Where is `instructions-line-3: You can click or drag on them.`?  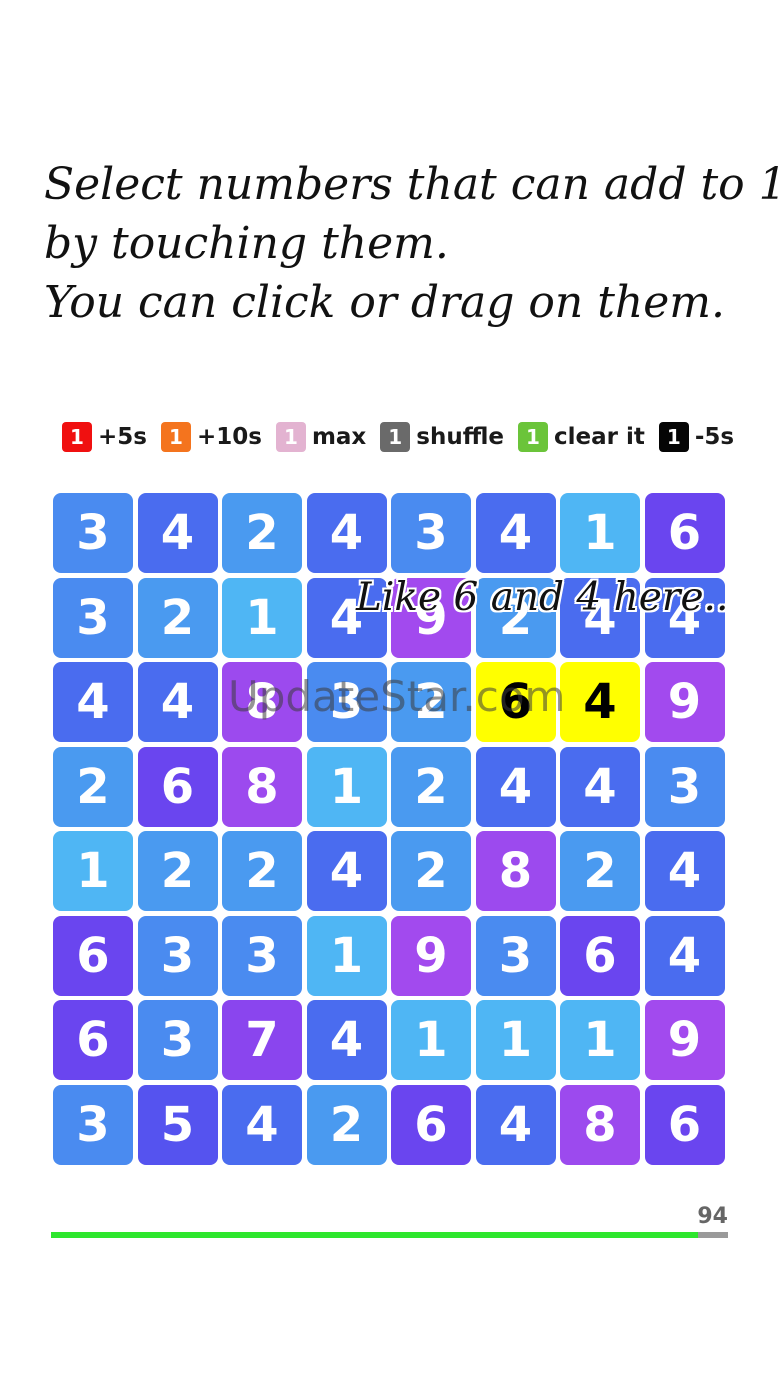 instructions-line-3: You can click or drag on them. is located at coordinates (384, 302).